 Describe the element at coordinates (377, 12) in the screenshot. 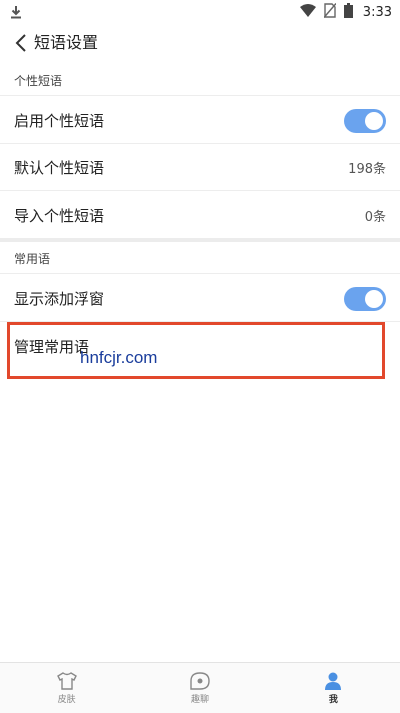

I see `status-time: 3:33` at that location.